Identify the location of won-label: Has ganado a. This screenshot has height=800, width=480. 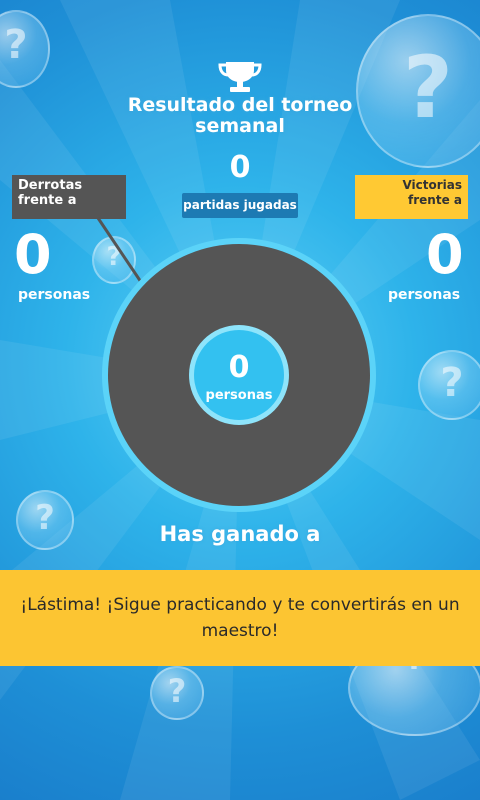
(240, 534).